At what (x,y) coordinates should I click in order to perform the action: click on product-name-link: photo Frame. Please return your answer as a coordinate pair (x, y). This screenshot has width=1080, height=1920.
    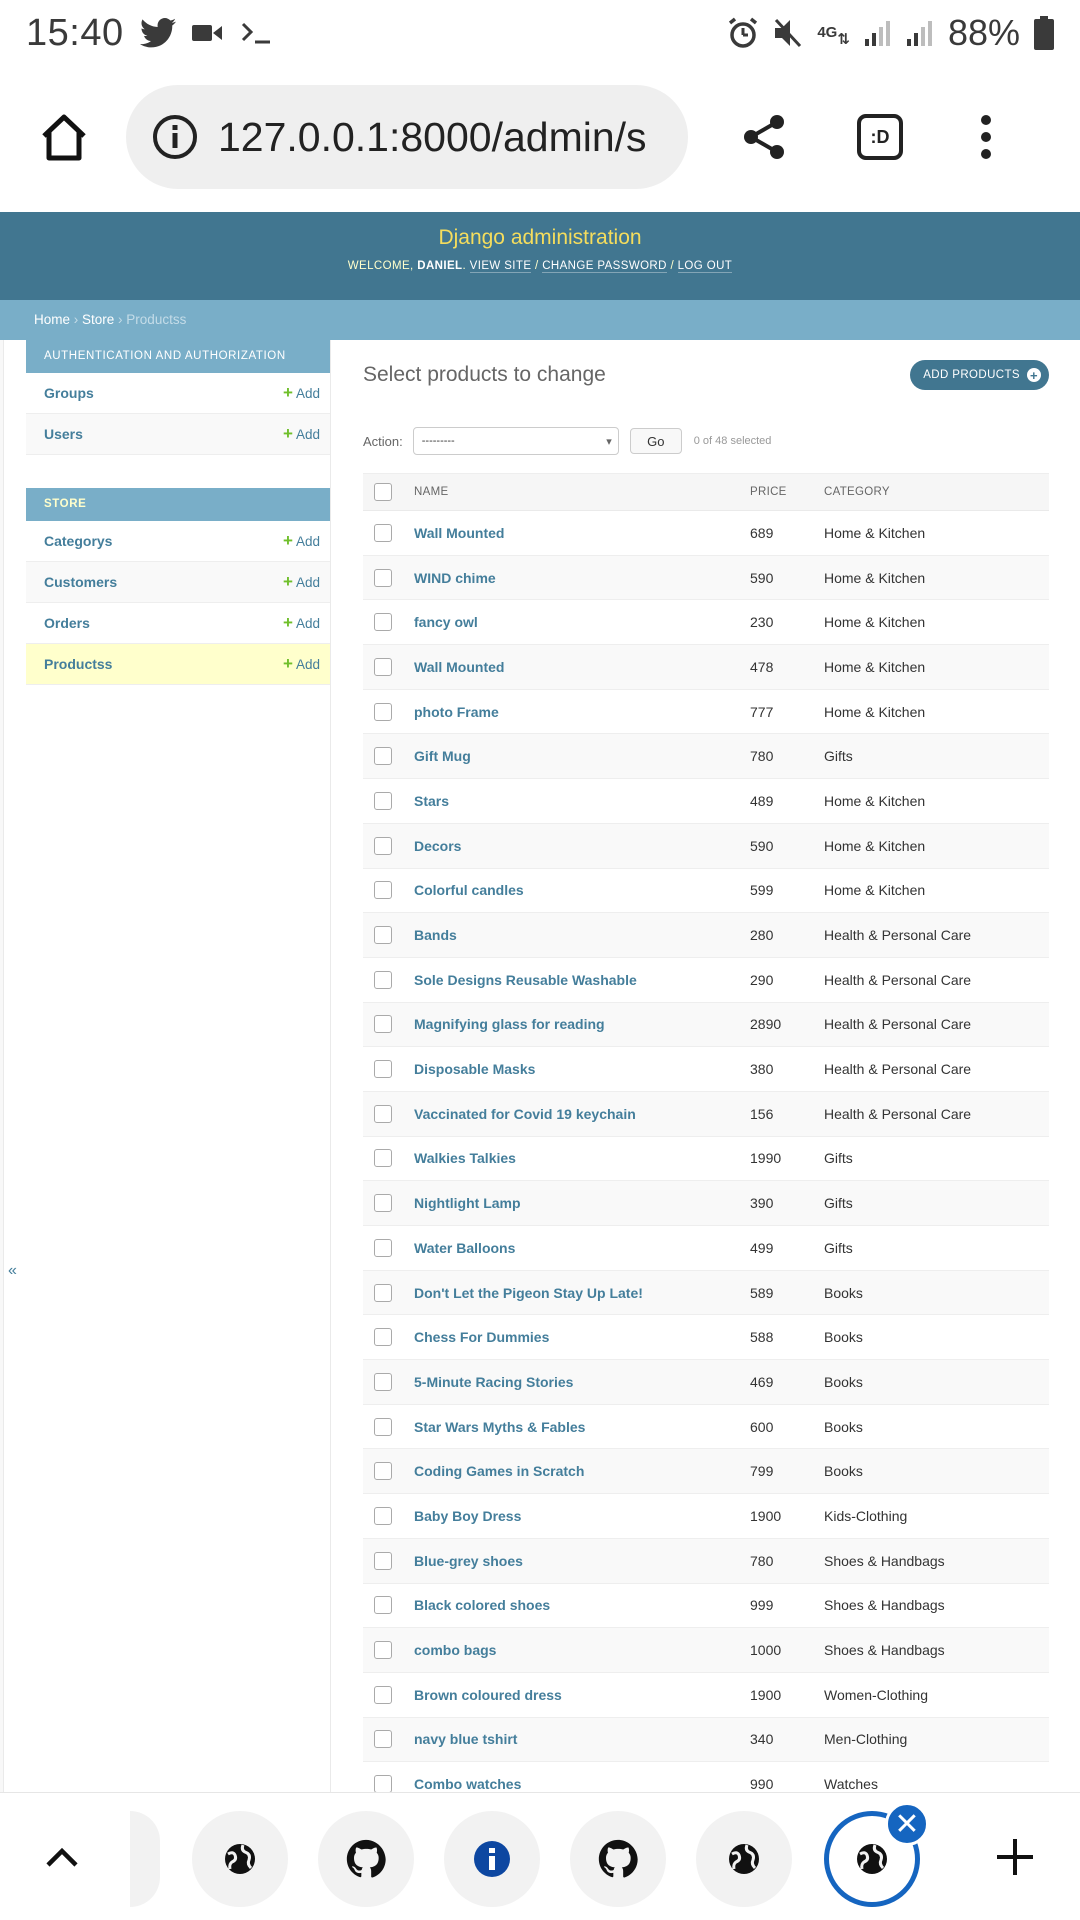
    Looking at the image, I should click on (456, 712).